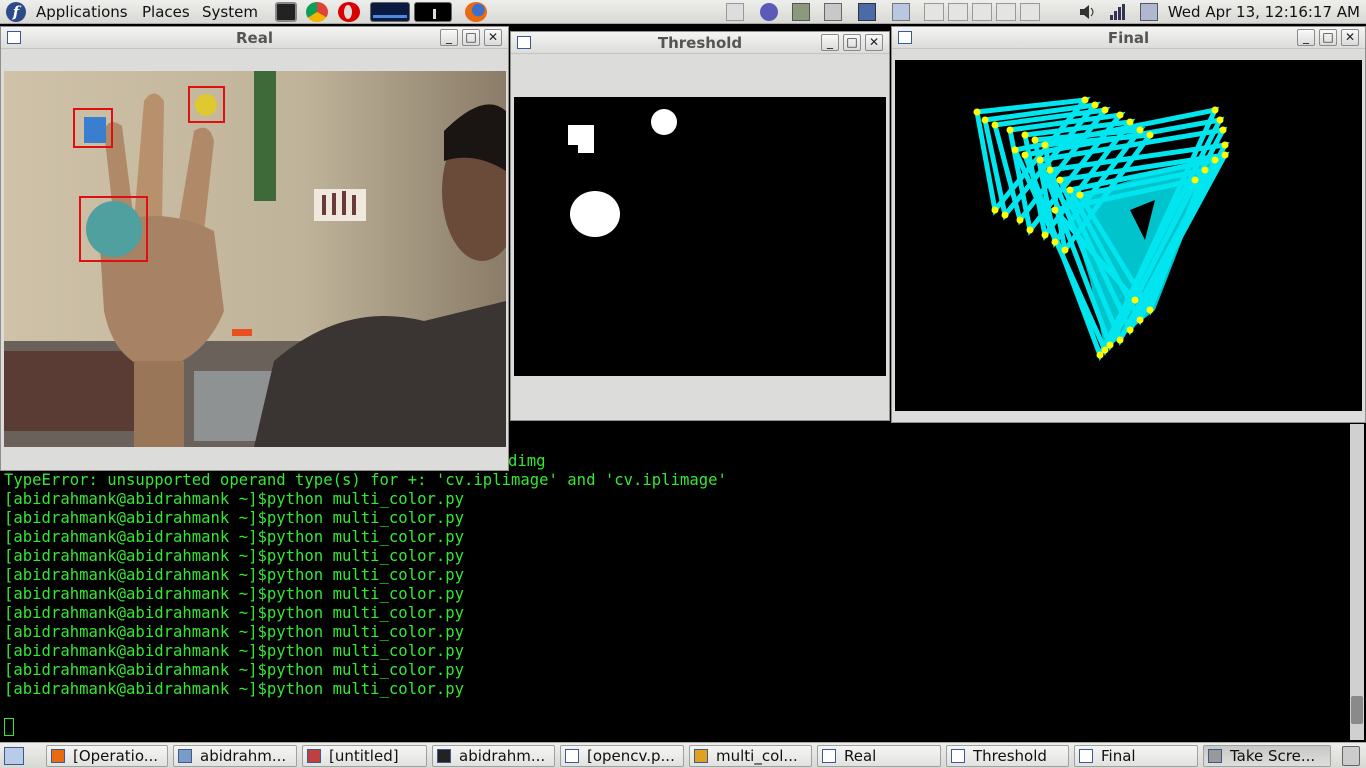 The height and width of the screenshot is (768, 1366). What do you see at coordinates (230, 12) in the screenshot?
I see `system-menu: System` at bounding box center [230, 12].